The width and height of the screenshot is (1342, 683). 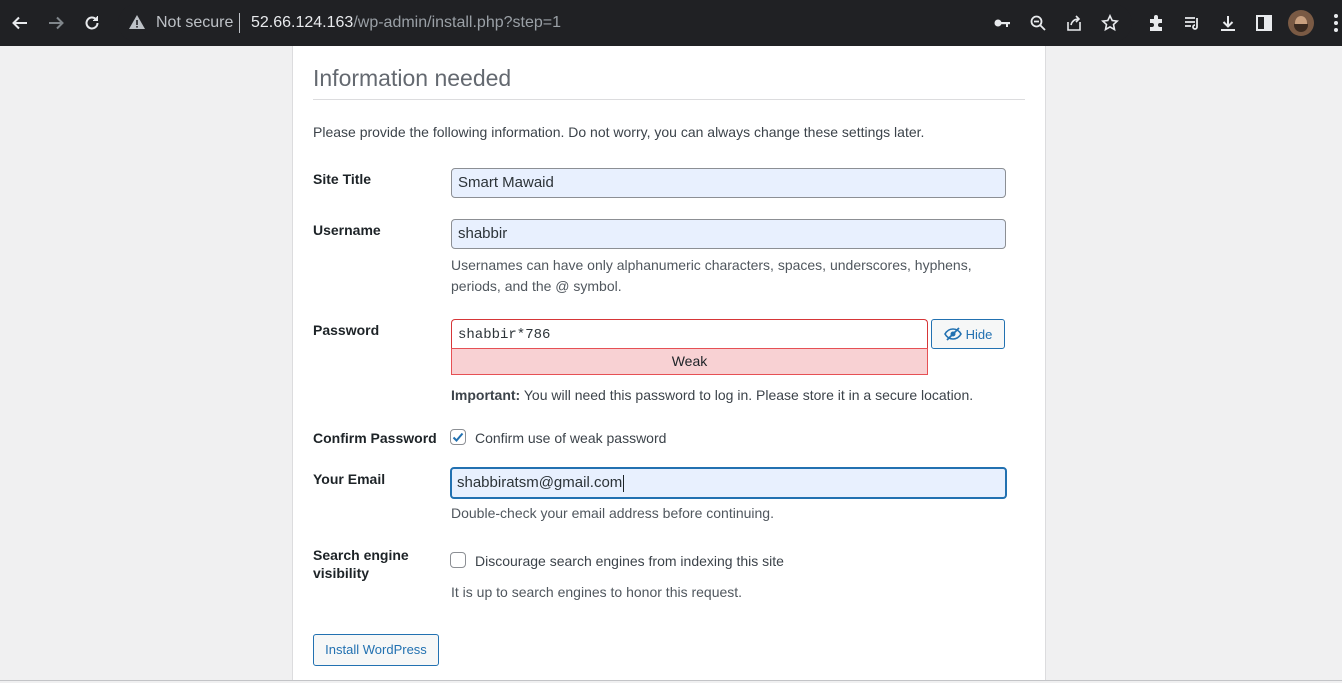 What do you see at coordinates (728, 483) in the screenshot?
I see `email-input: shabbiratsm@gmail.com` at bounding box center [728, 483].